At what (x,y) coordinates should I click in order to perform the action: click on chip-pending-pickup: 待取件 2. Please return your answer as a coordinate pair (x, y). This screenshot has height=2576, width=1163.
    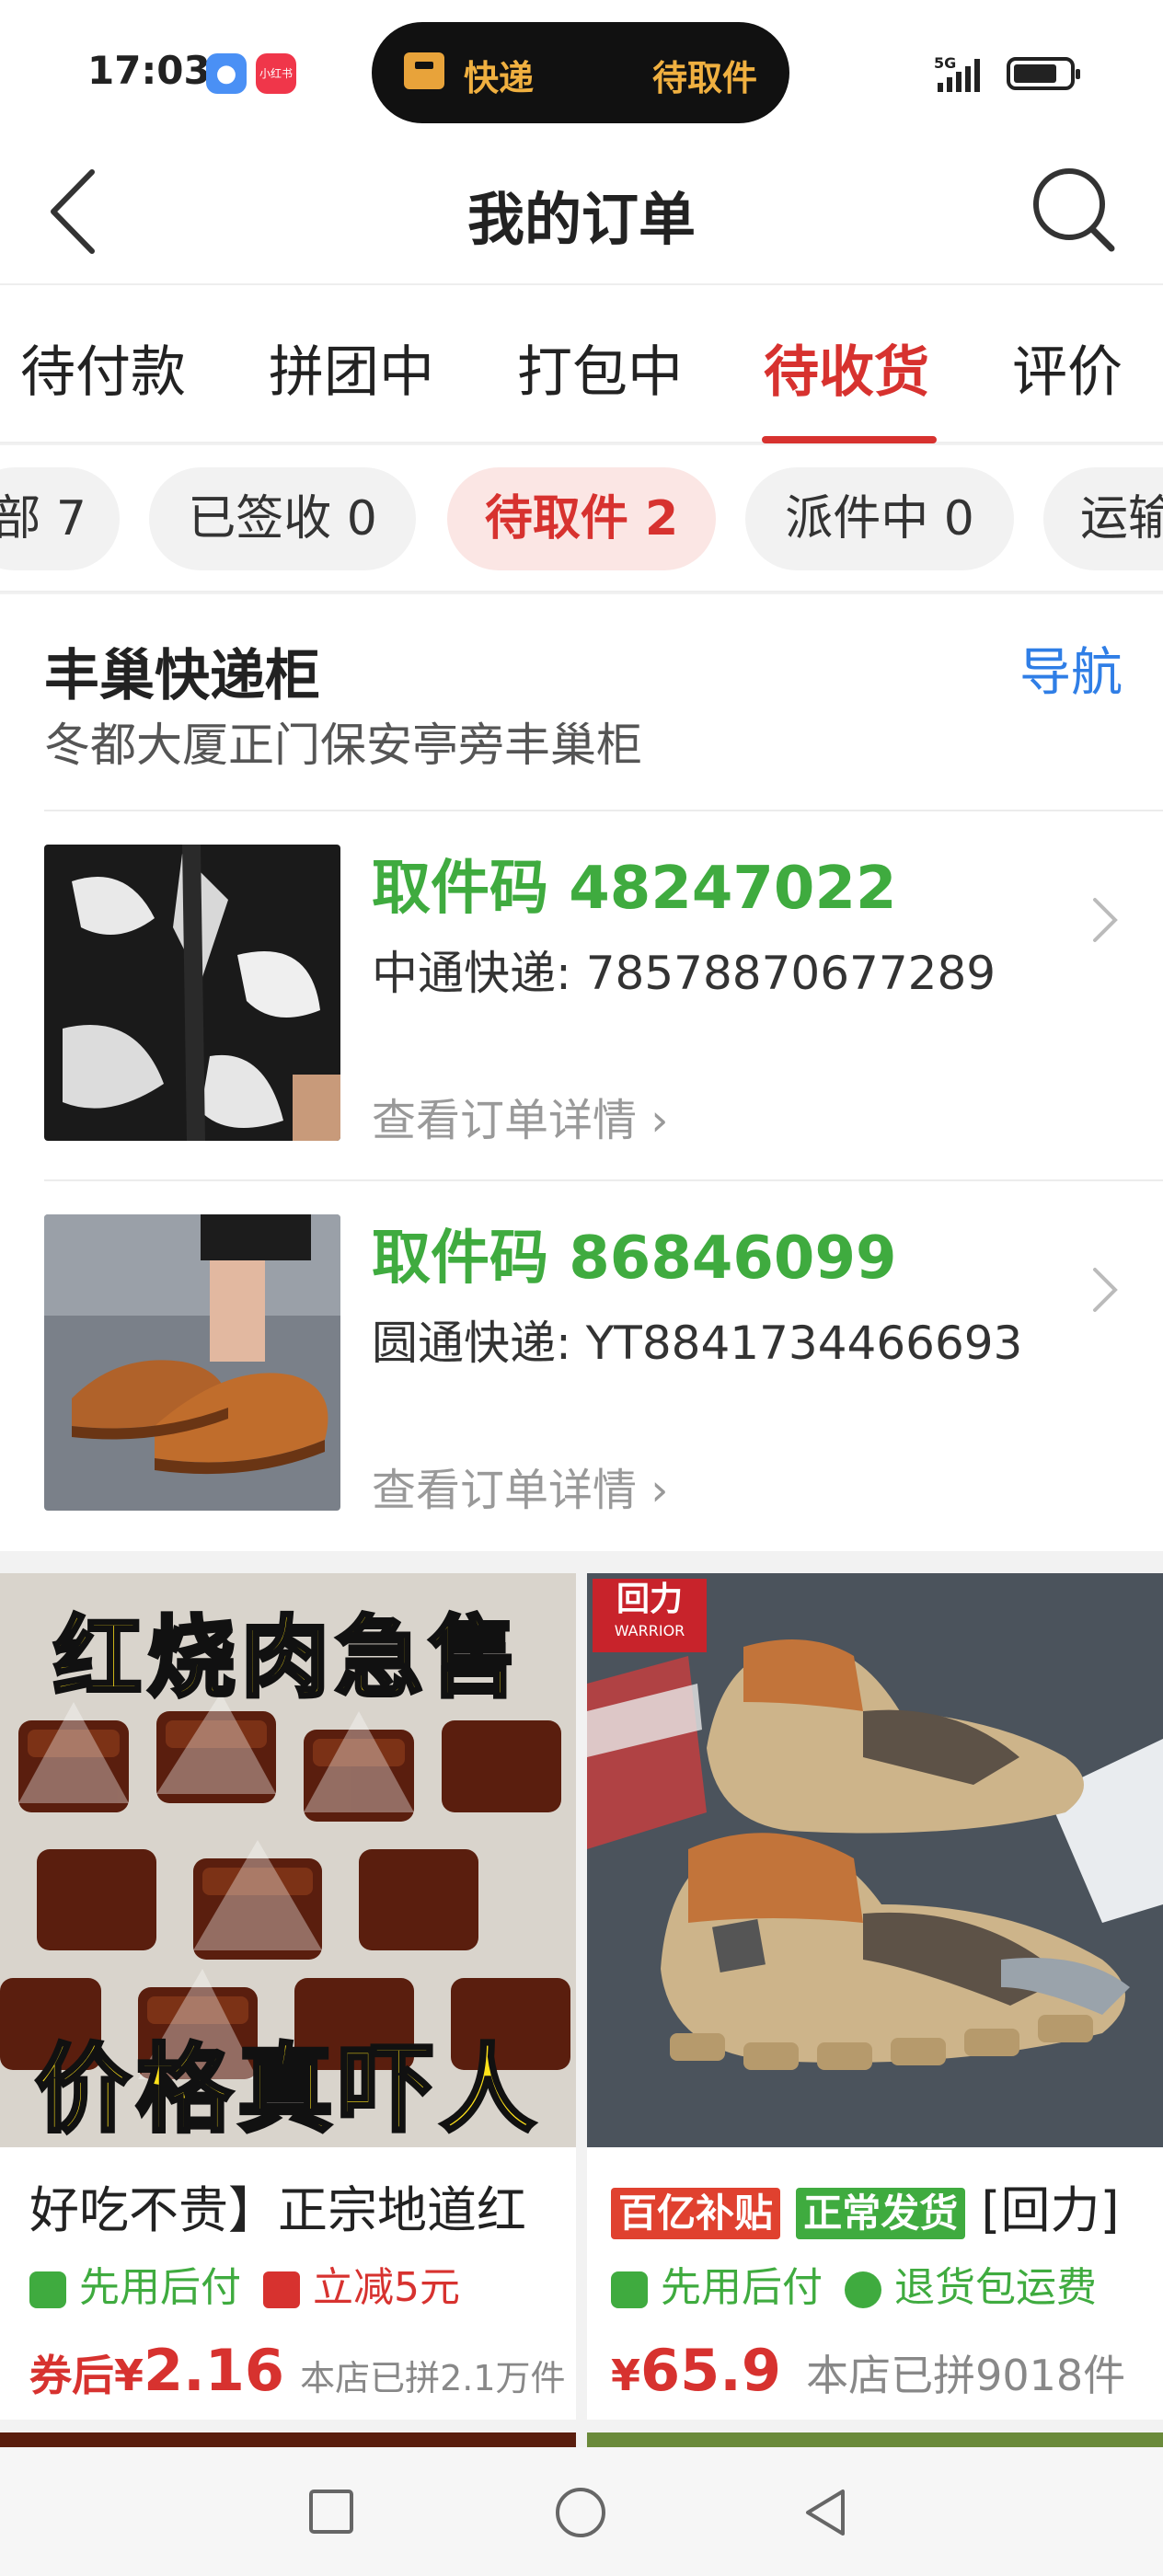
    Looking at the image, I should click on (581, 518).